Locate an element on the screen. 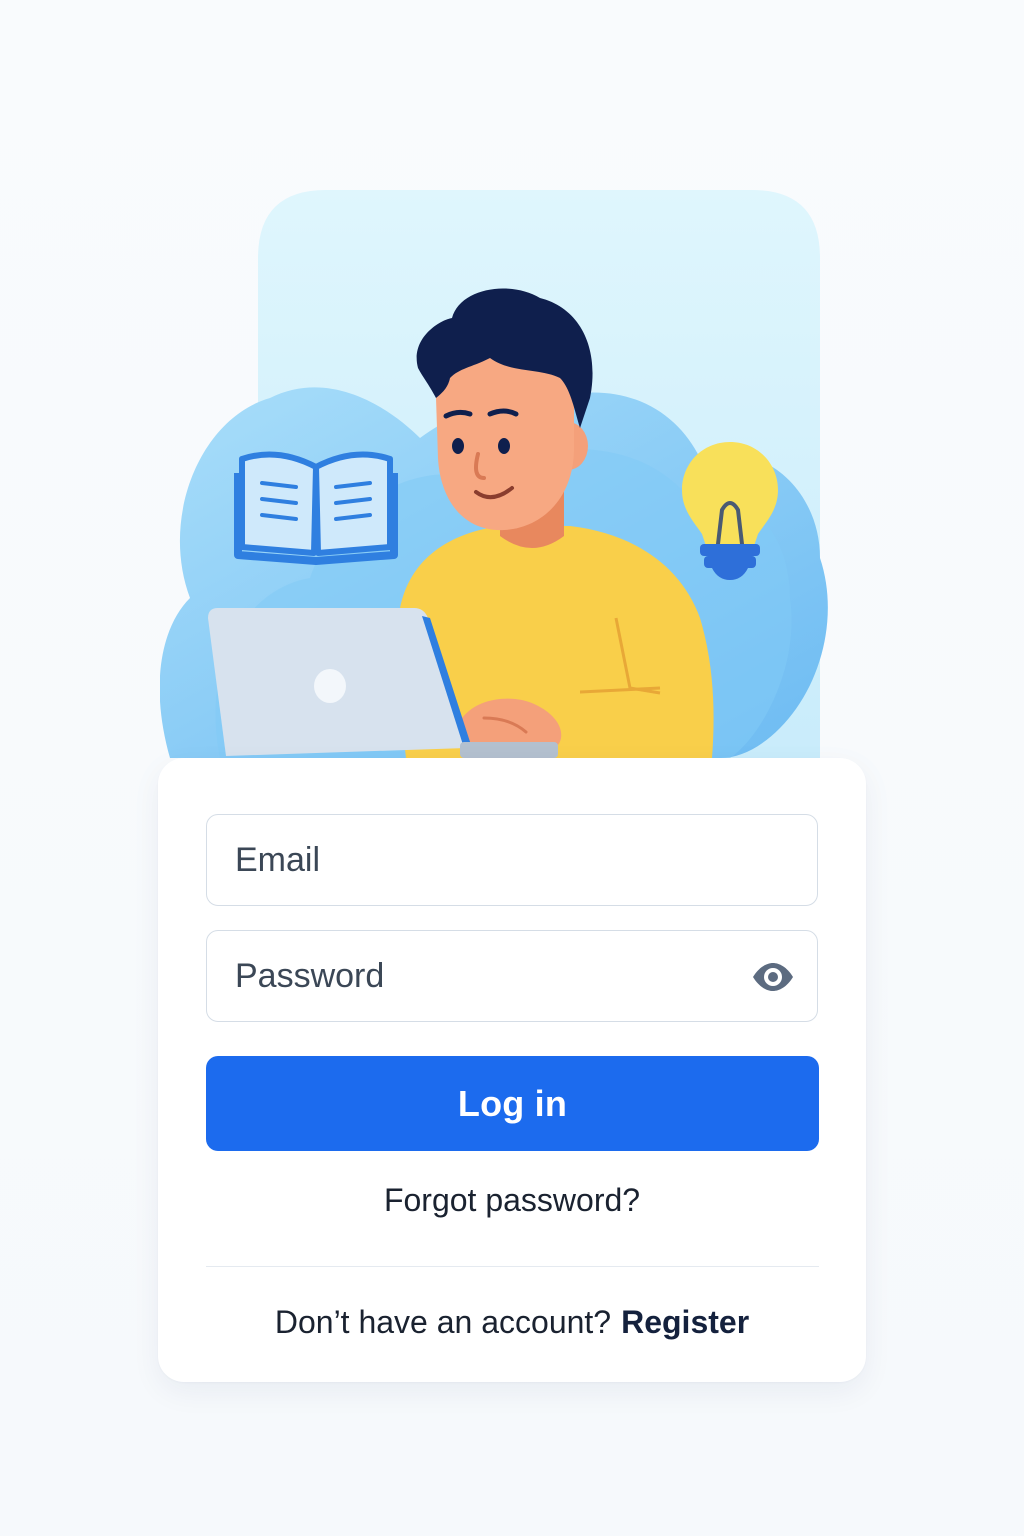  open-book-icon is located at coordinates (316, 508).